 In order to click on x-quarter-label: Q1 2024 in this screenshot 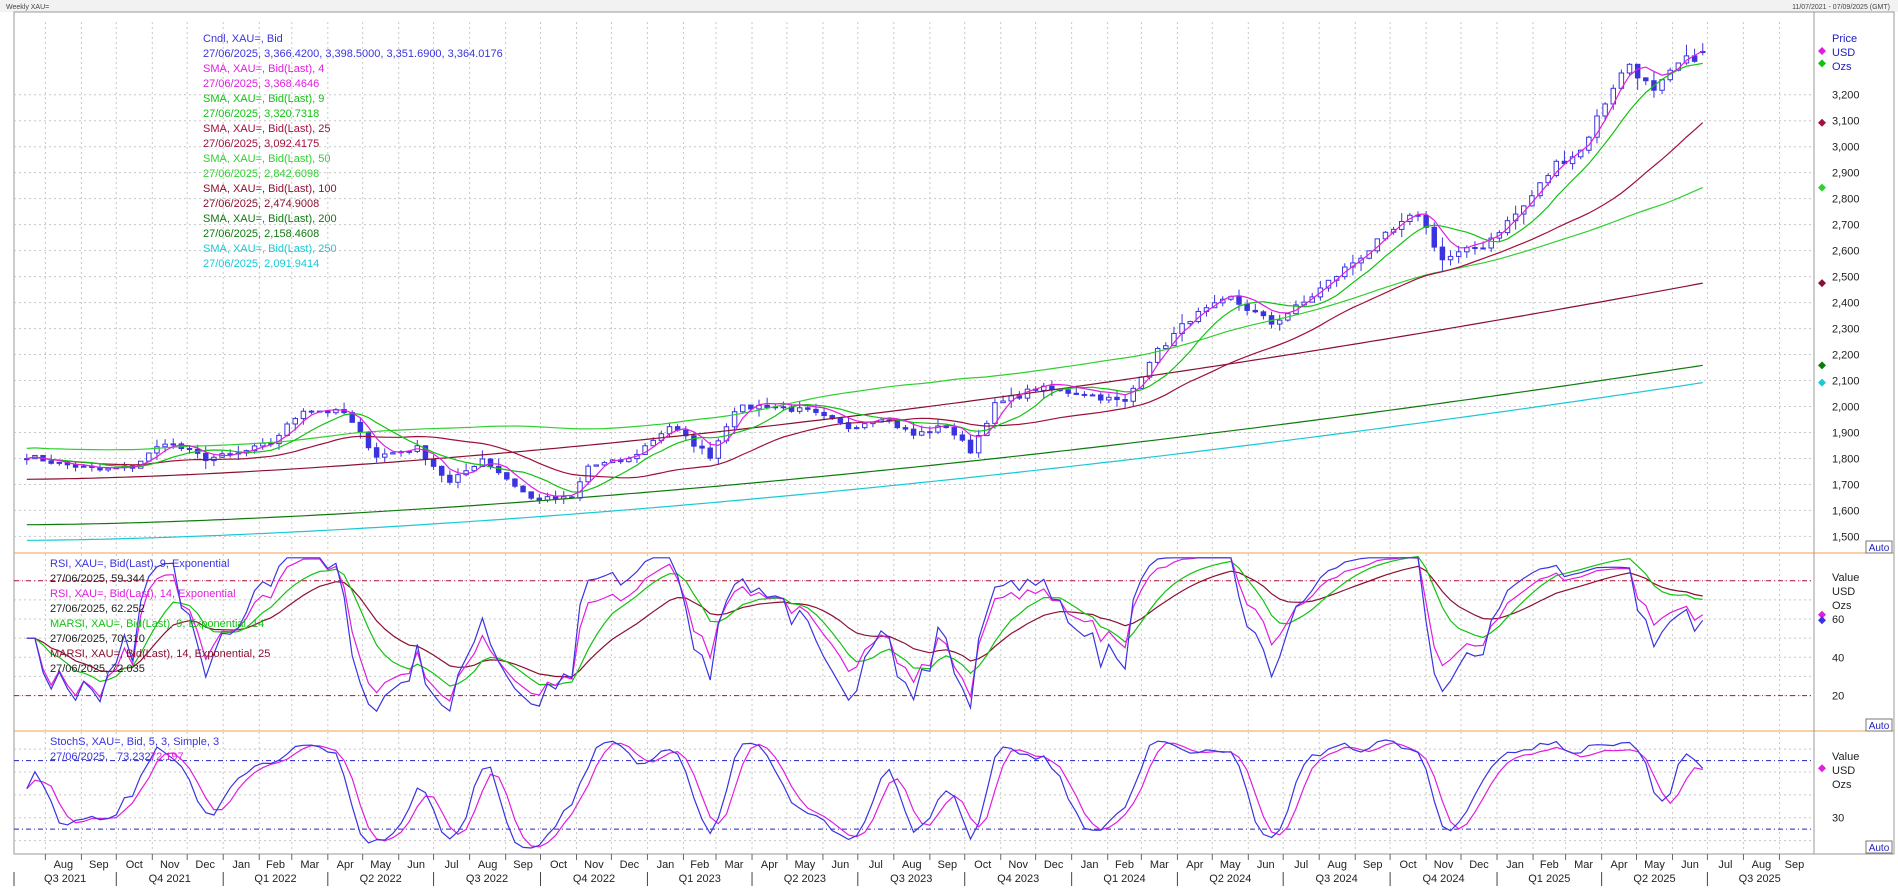, I will do `click(1124, 879)`.